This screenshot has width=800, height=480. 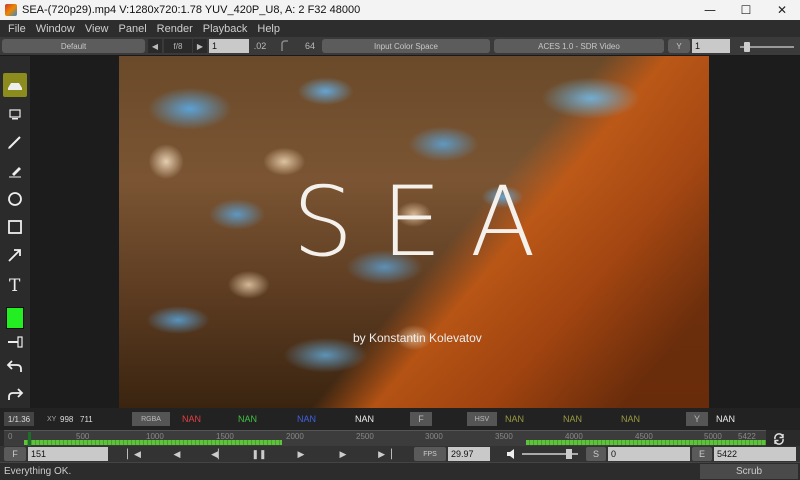 I want to click on timeline-label: 5422, so click(x=747, y=436).